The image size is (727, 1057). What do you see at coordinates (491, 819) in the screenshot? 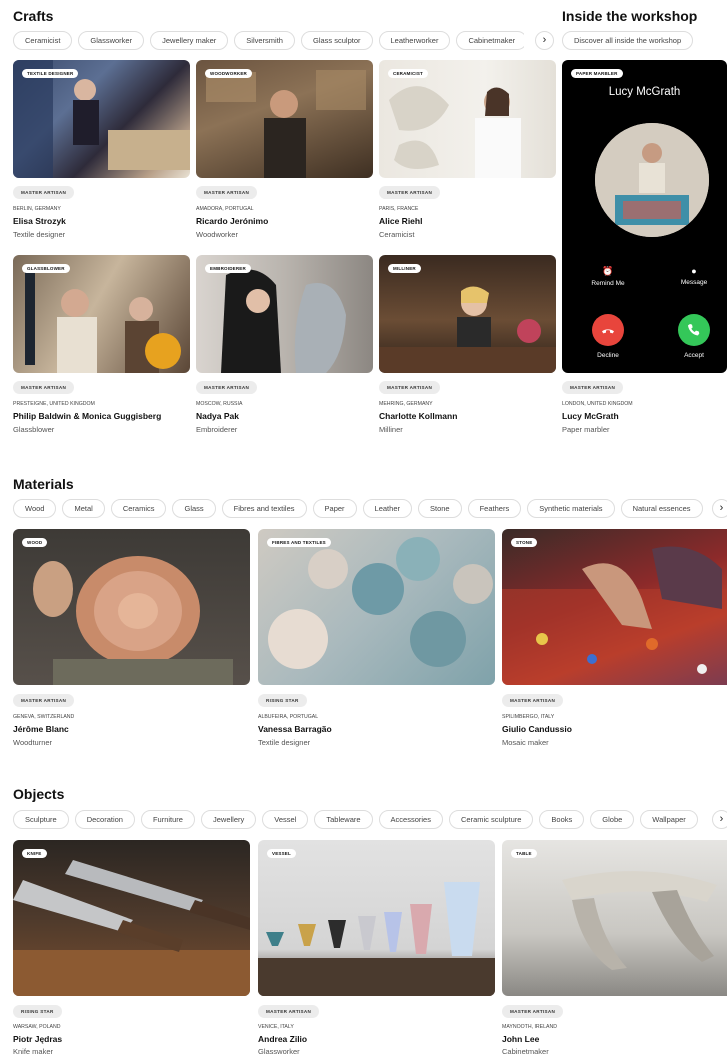
I see `chip-ceramic-sculpture: Ceramic sculpture` at bounding box center [491, 819].